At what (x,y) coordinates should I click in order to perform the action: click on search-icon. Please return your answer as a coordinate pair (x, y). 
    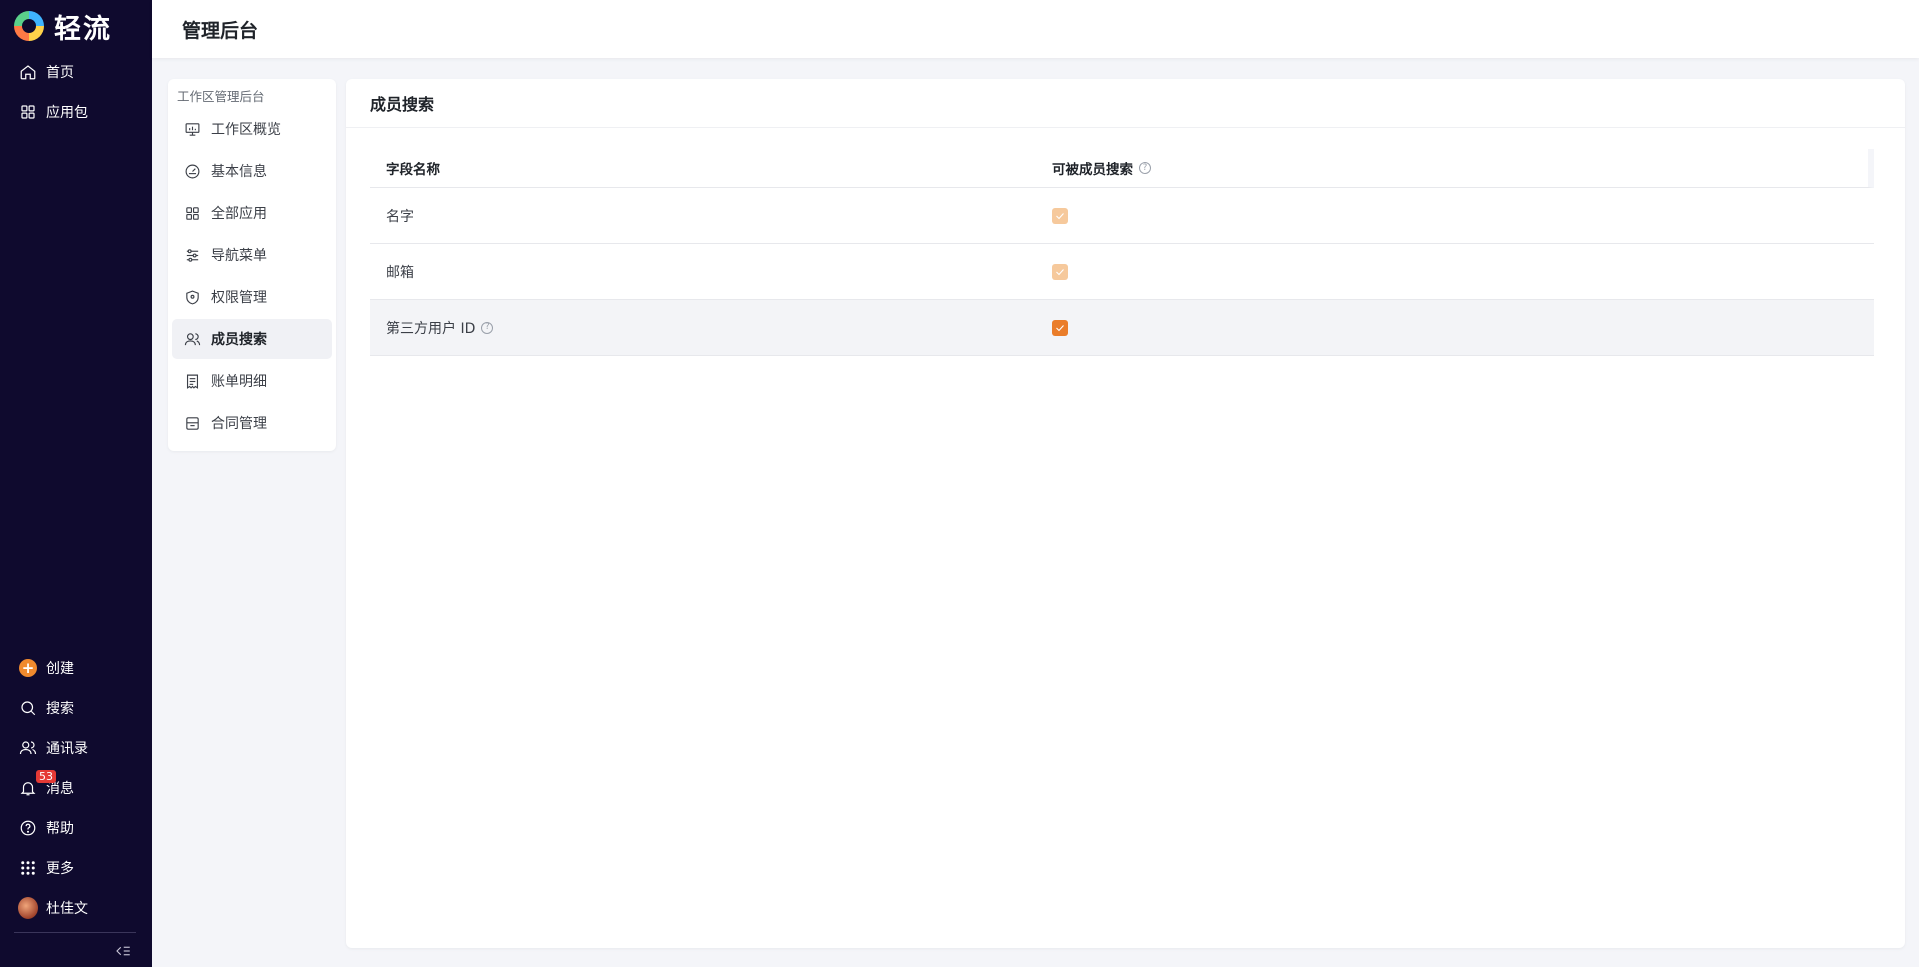
    Looking at the image, I should click on (28, 708).